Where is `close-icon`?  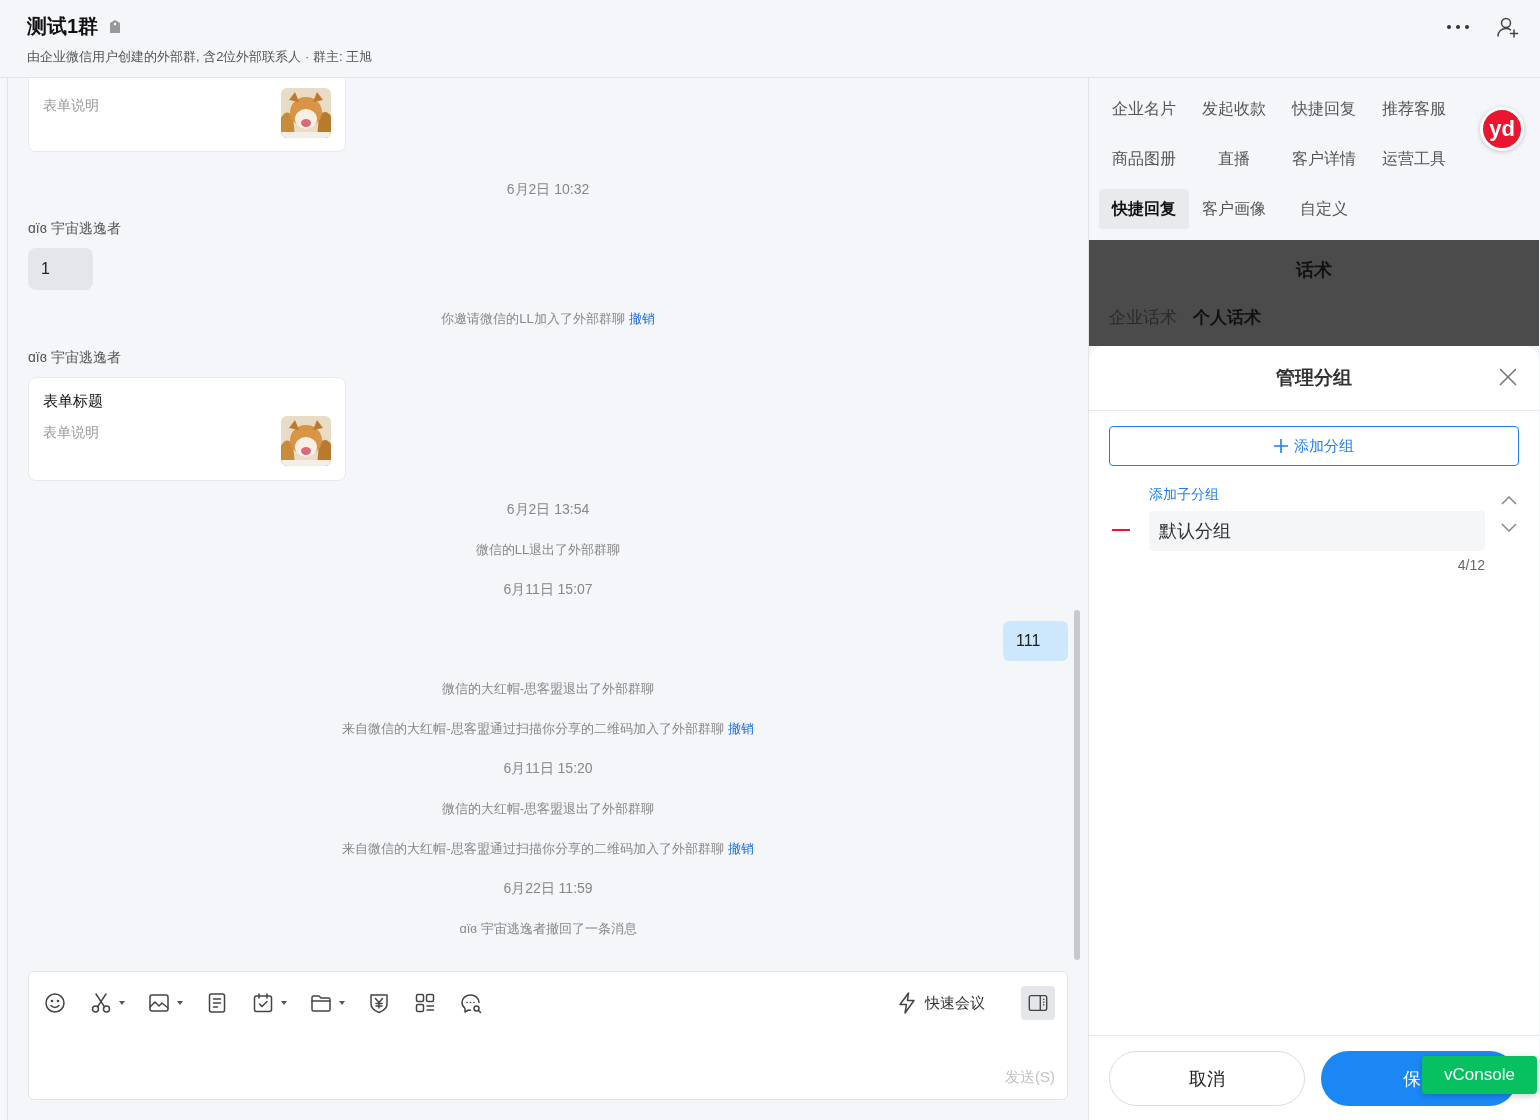 close-icon is located at coordinates (1508, 377).